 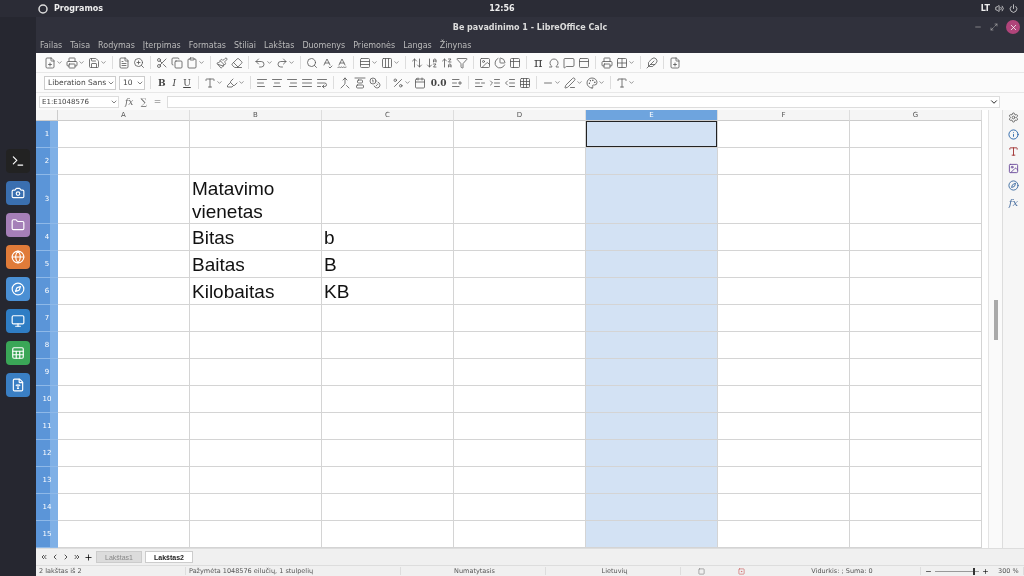 I want to click on image-icon, so click(x=1013, y=168).